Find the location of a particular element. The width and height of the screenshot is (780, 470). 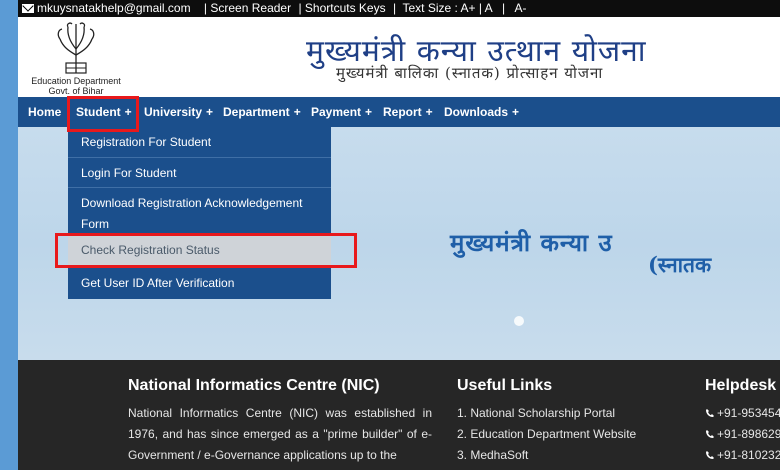

menu-item-get-user-id: Get User ID After Verification is located at coordinates (199, 283).